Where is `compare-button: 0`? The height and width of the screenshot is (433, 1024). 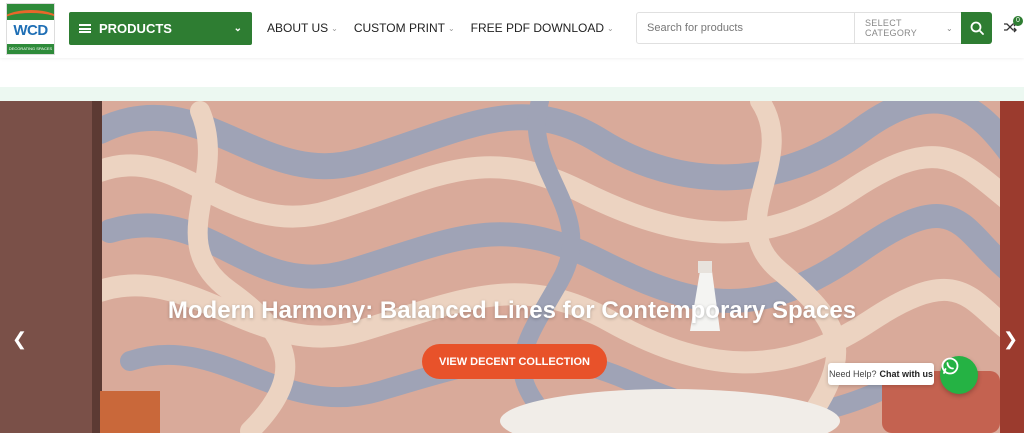
compare-button: 0 is located at coordinates (1013, 26).